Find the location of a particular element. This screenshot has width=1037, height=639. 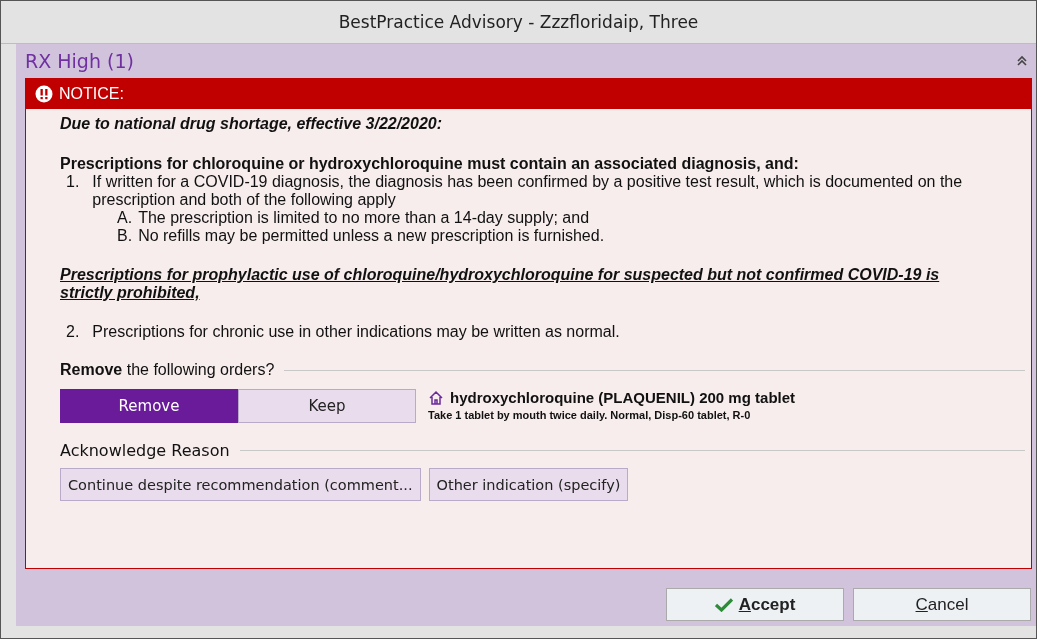

acknowledge-label: Acknowledge Reason is located at coordinates (145, 450).